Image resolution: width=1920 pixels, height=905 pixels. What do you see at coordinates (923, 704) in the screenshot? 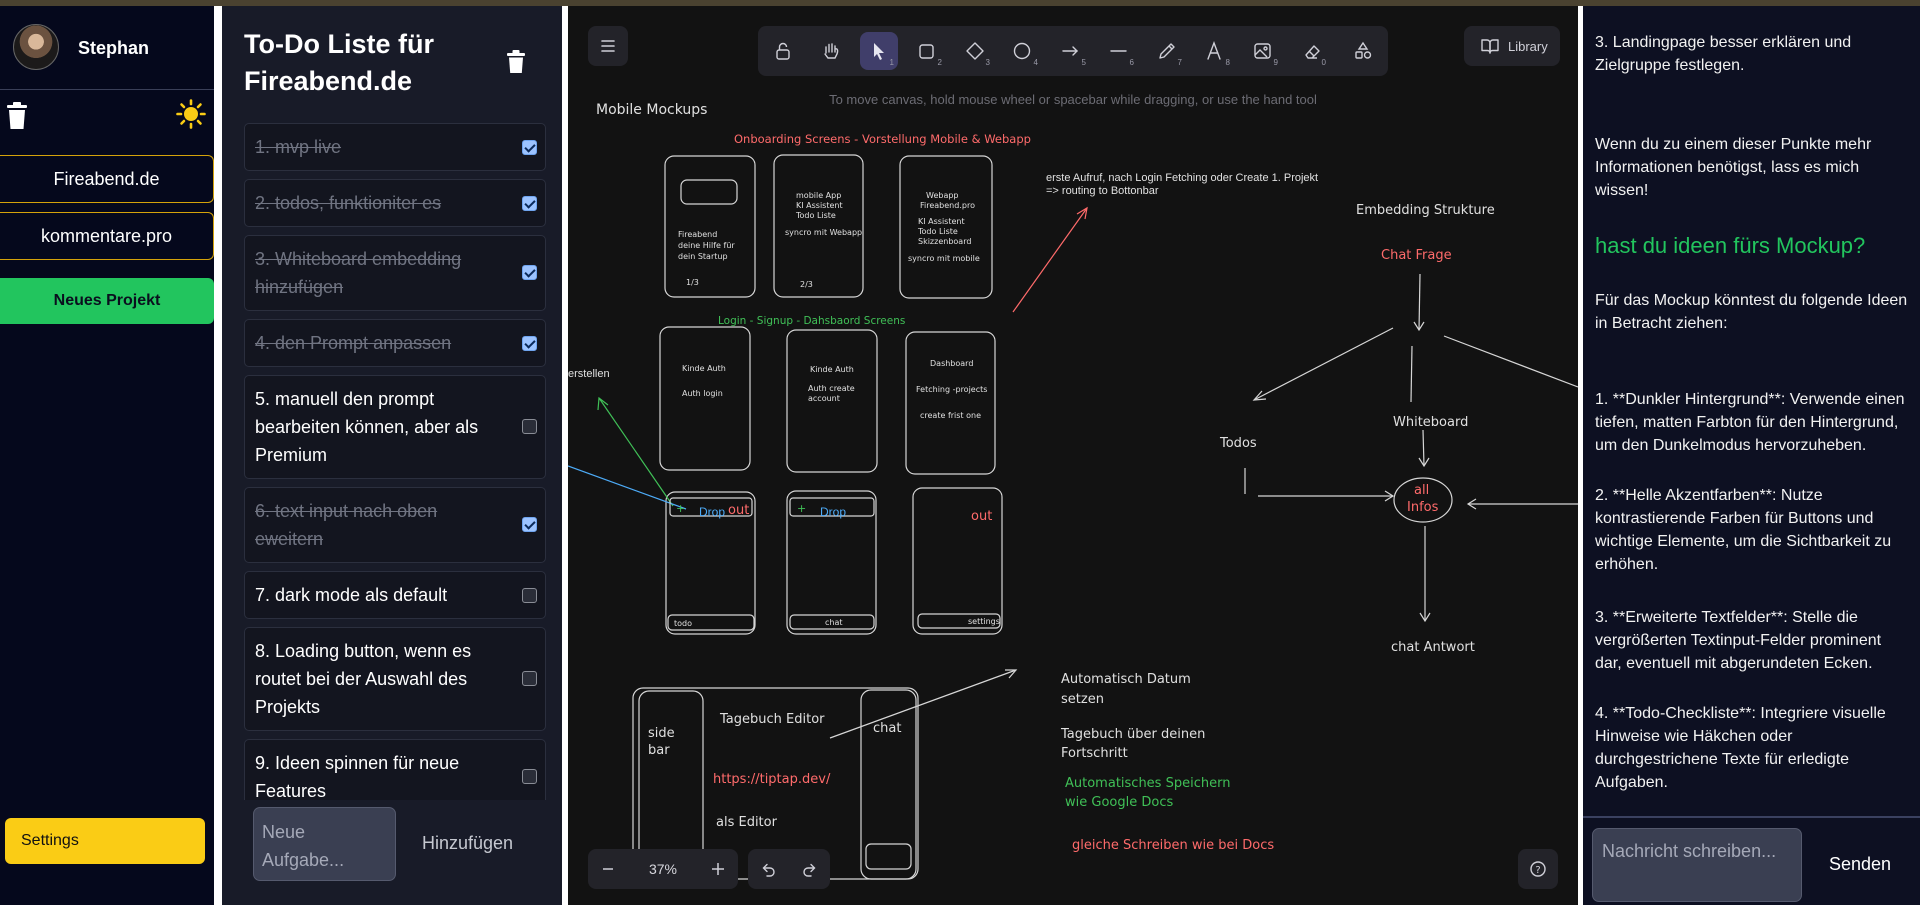
I see `arrow` at bounding box center [923, 704].